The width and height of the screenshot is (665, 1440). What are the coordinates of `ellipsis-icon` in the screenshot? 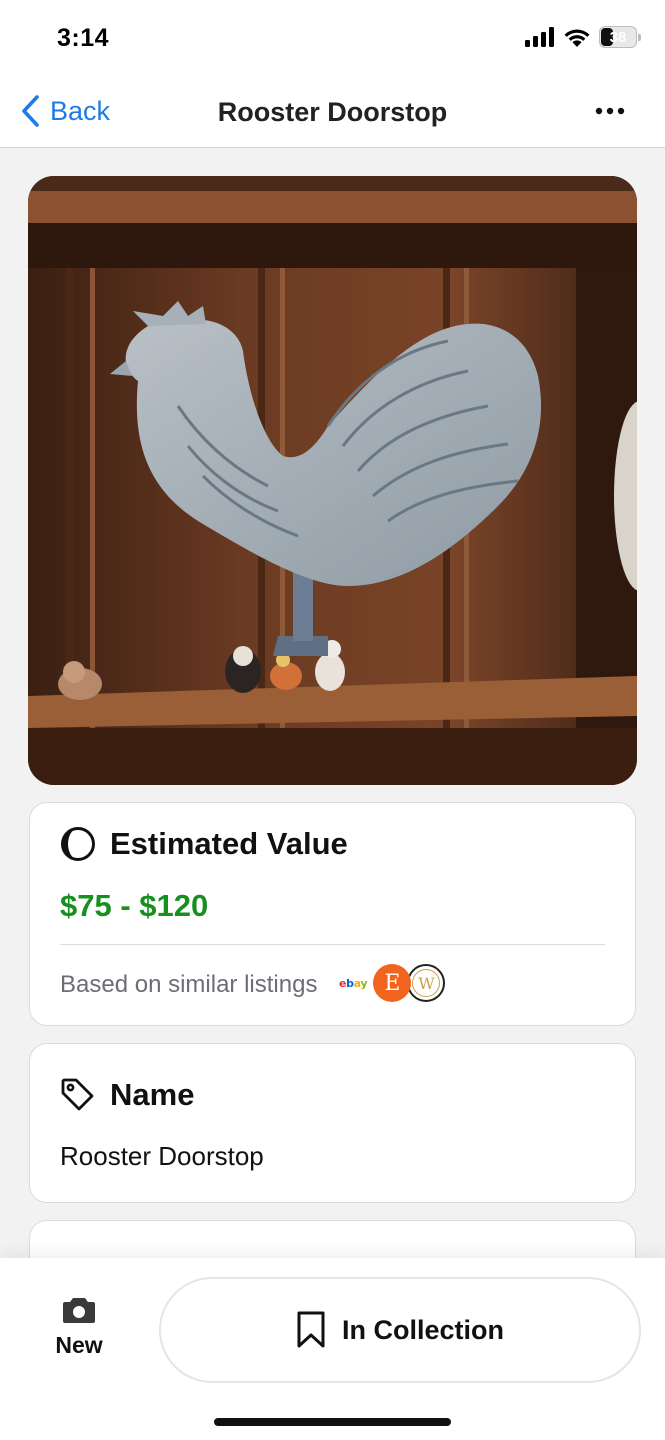 It's located at (610, 111).